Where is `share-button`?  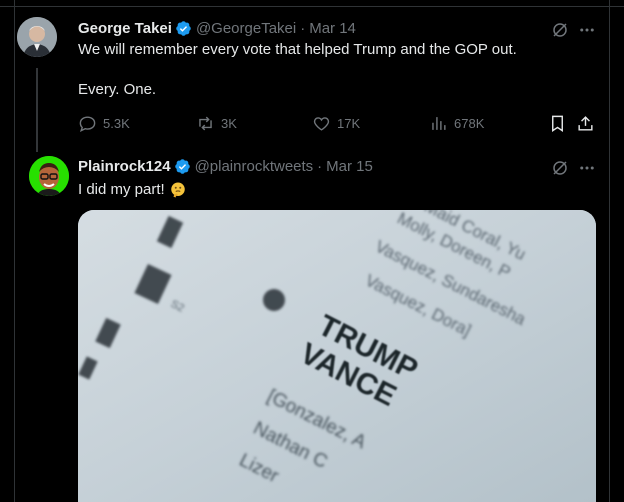 share-button is located at coordinates (585, 123).